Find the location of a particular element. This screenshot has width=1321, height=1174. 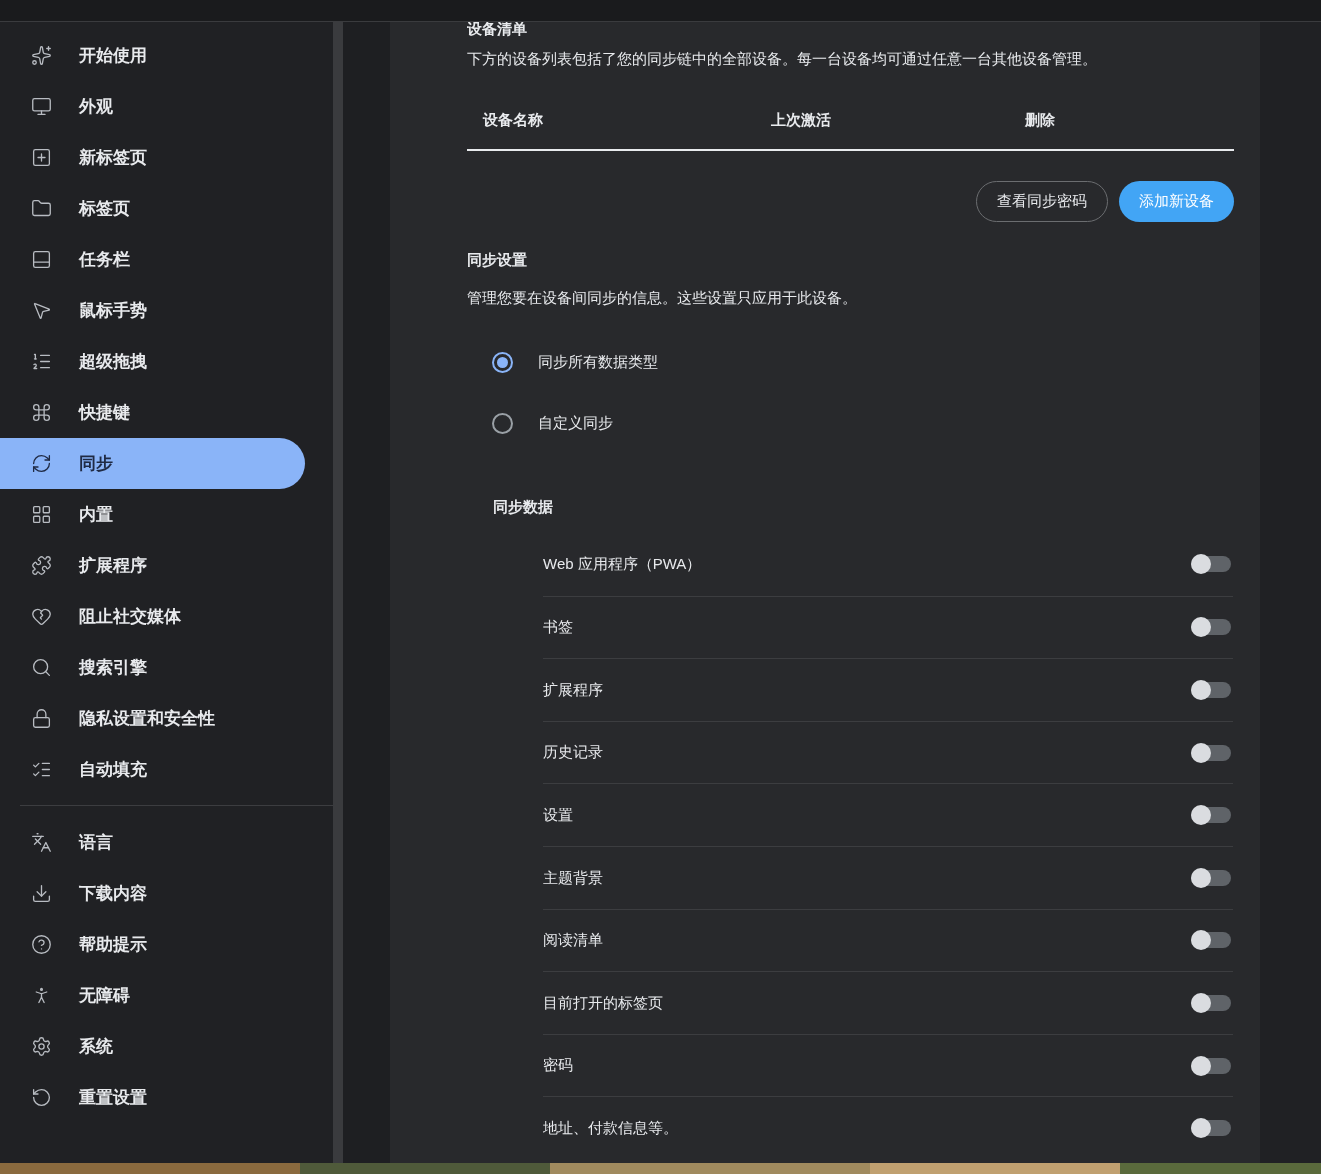

section-description: 管理您要在设备间同步的信息。这些设置只应用于此设备。 is located at coordinates (662, 298).